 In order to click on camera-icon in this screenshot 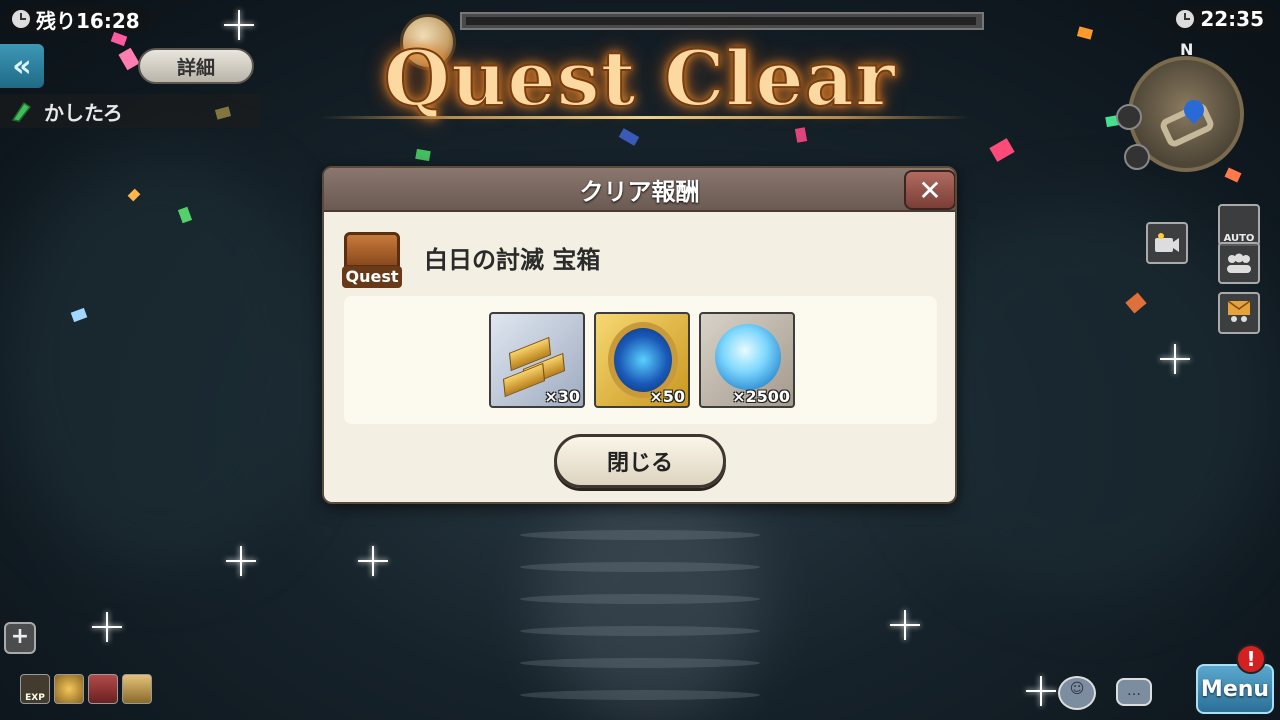, I will do `click(1167, 242)`.